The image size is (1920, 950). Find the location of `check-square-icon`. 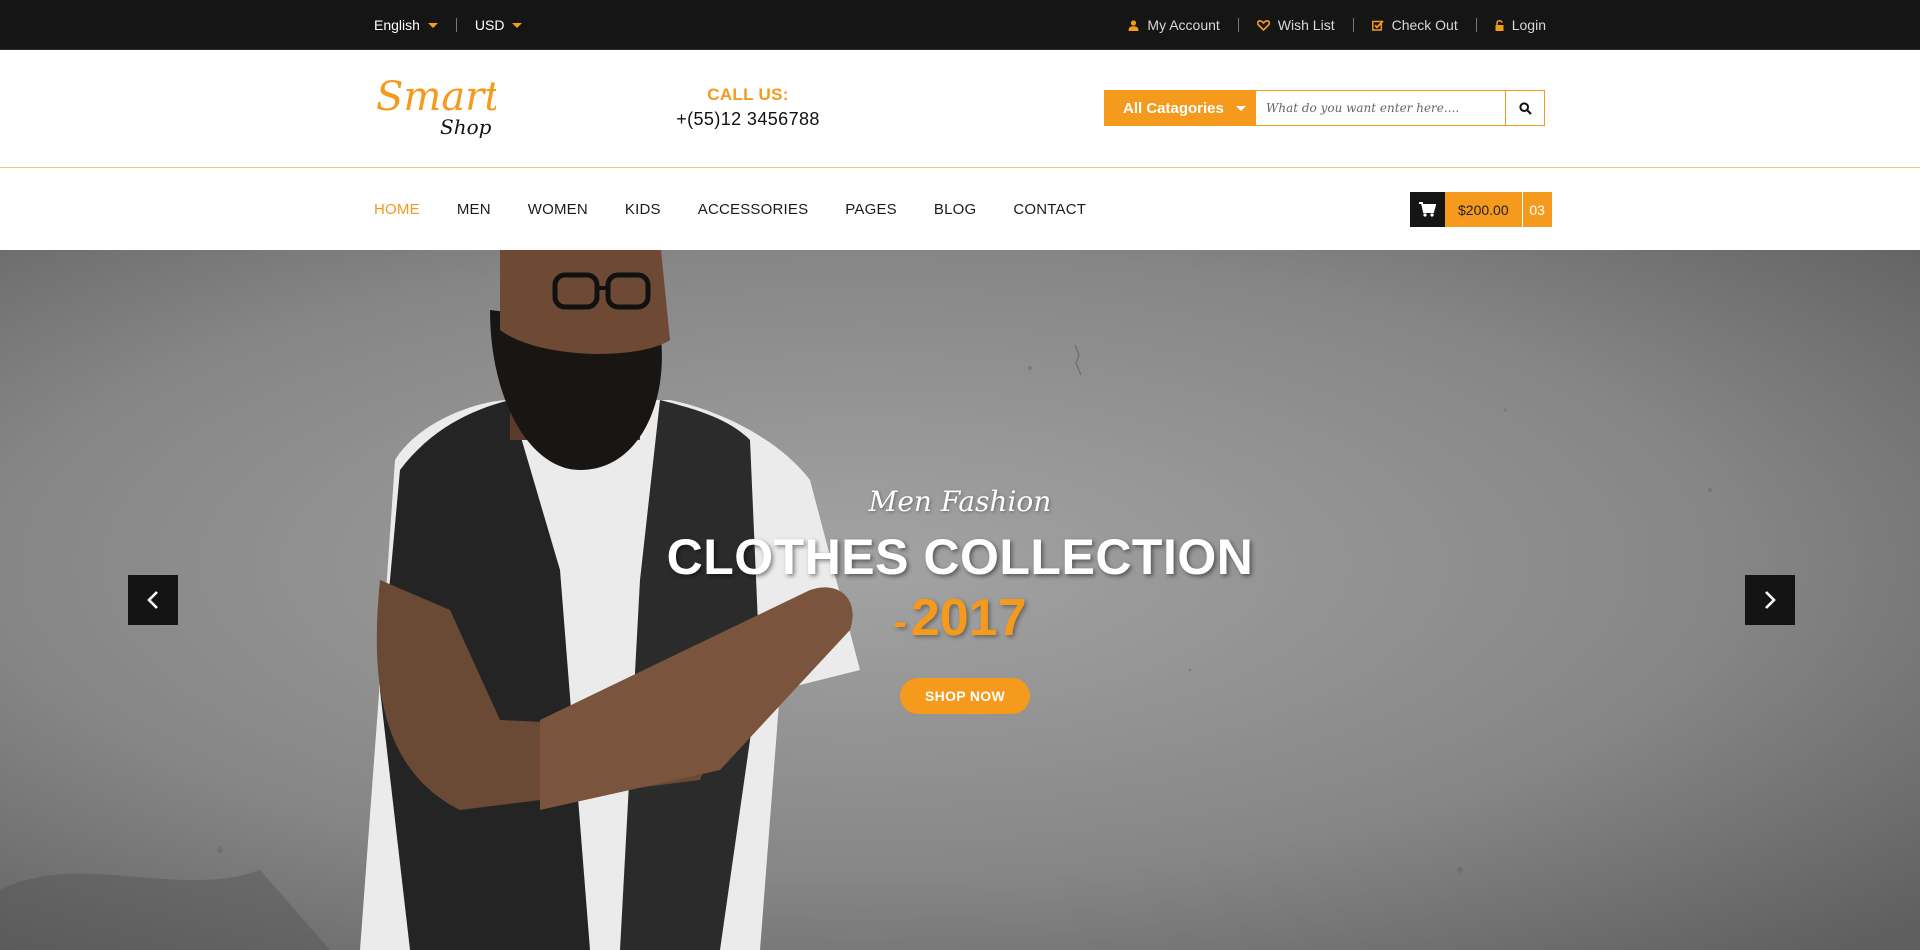

check-square-icon is located at coordinates (1377, 25).